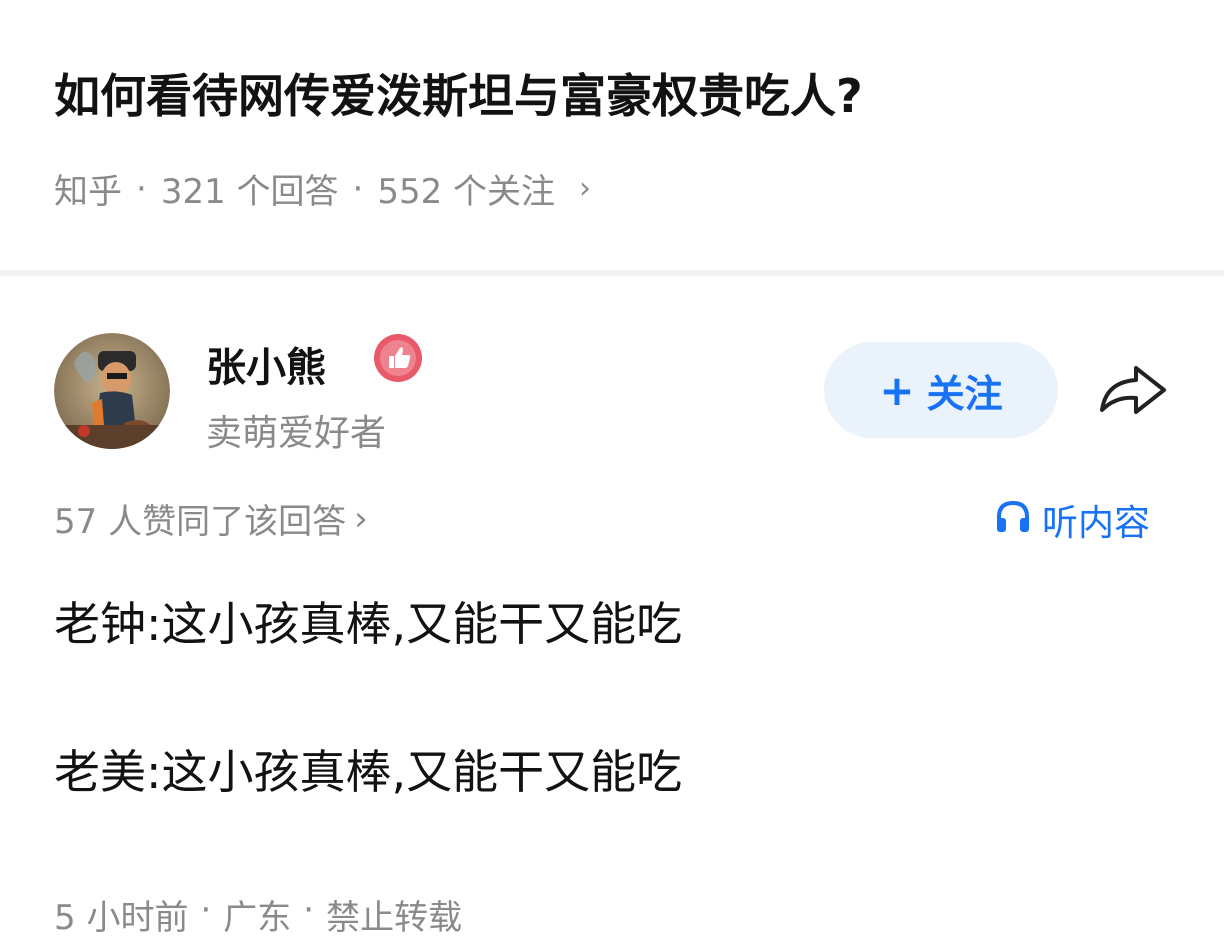  Describe the element at coordinates (112, 391) in the screenshot. I see `avatar` at that location.